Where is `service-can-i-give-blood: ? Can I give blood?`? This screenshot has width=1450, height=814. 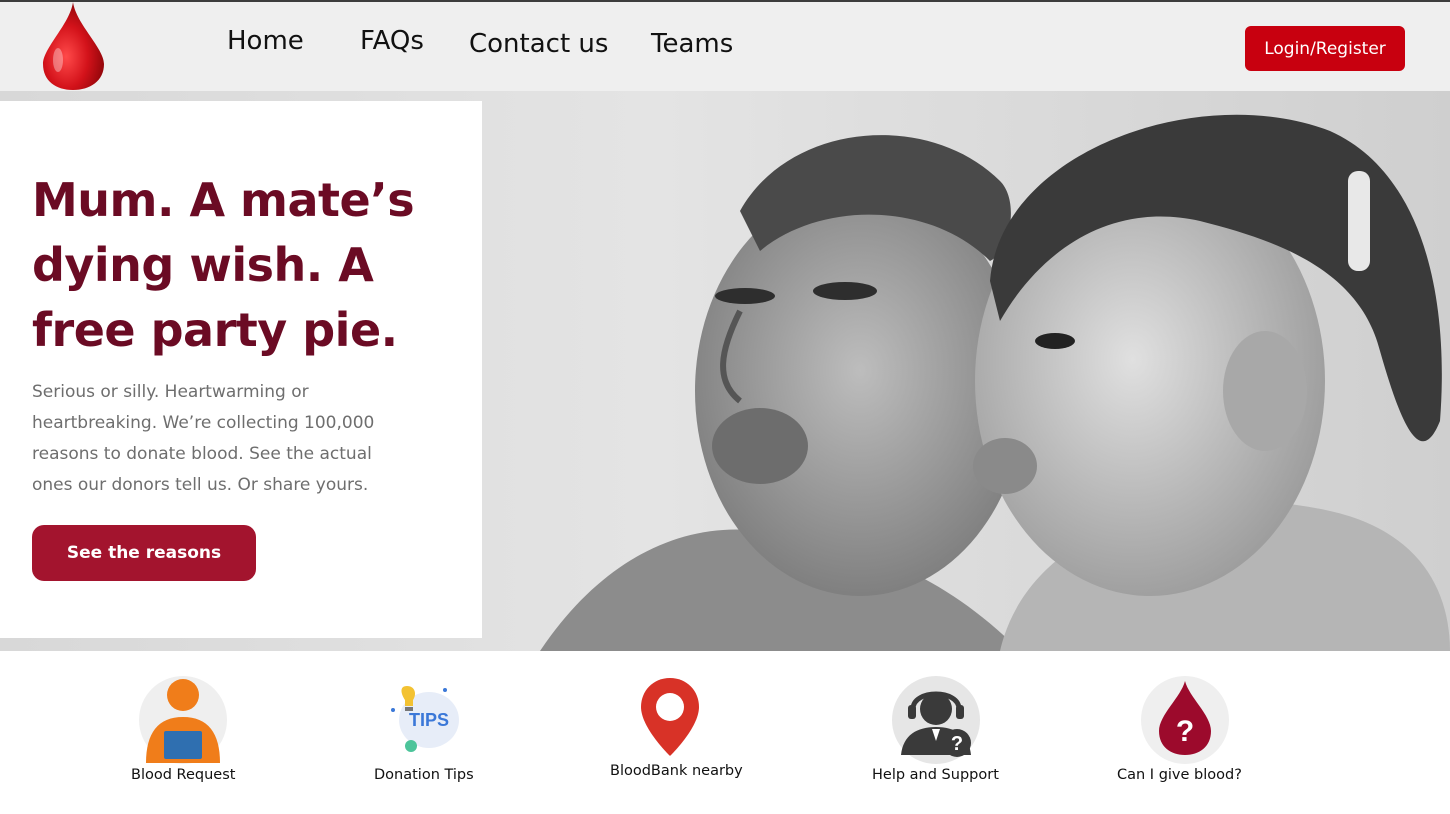
service-can-i-give-blood: ? Can I give blood? is located at coordinates (1180, 732).